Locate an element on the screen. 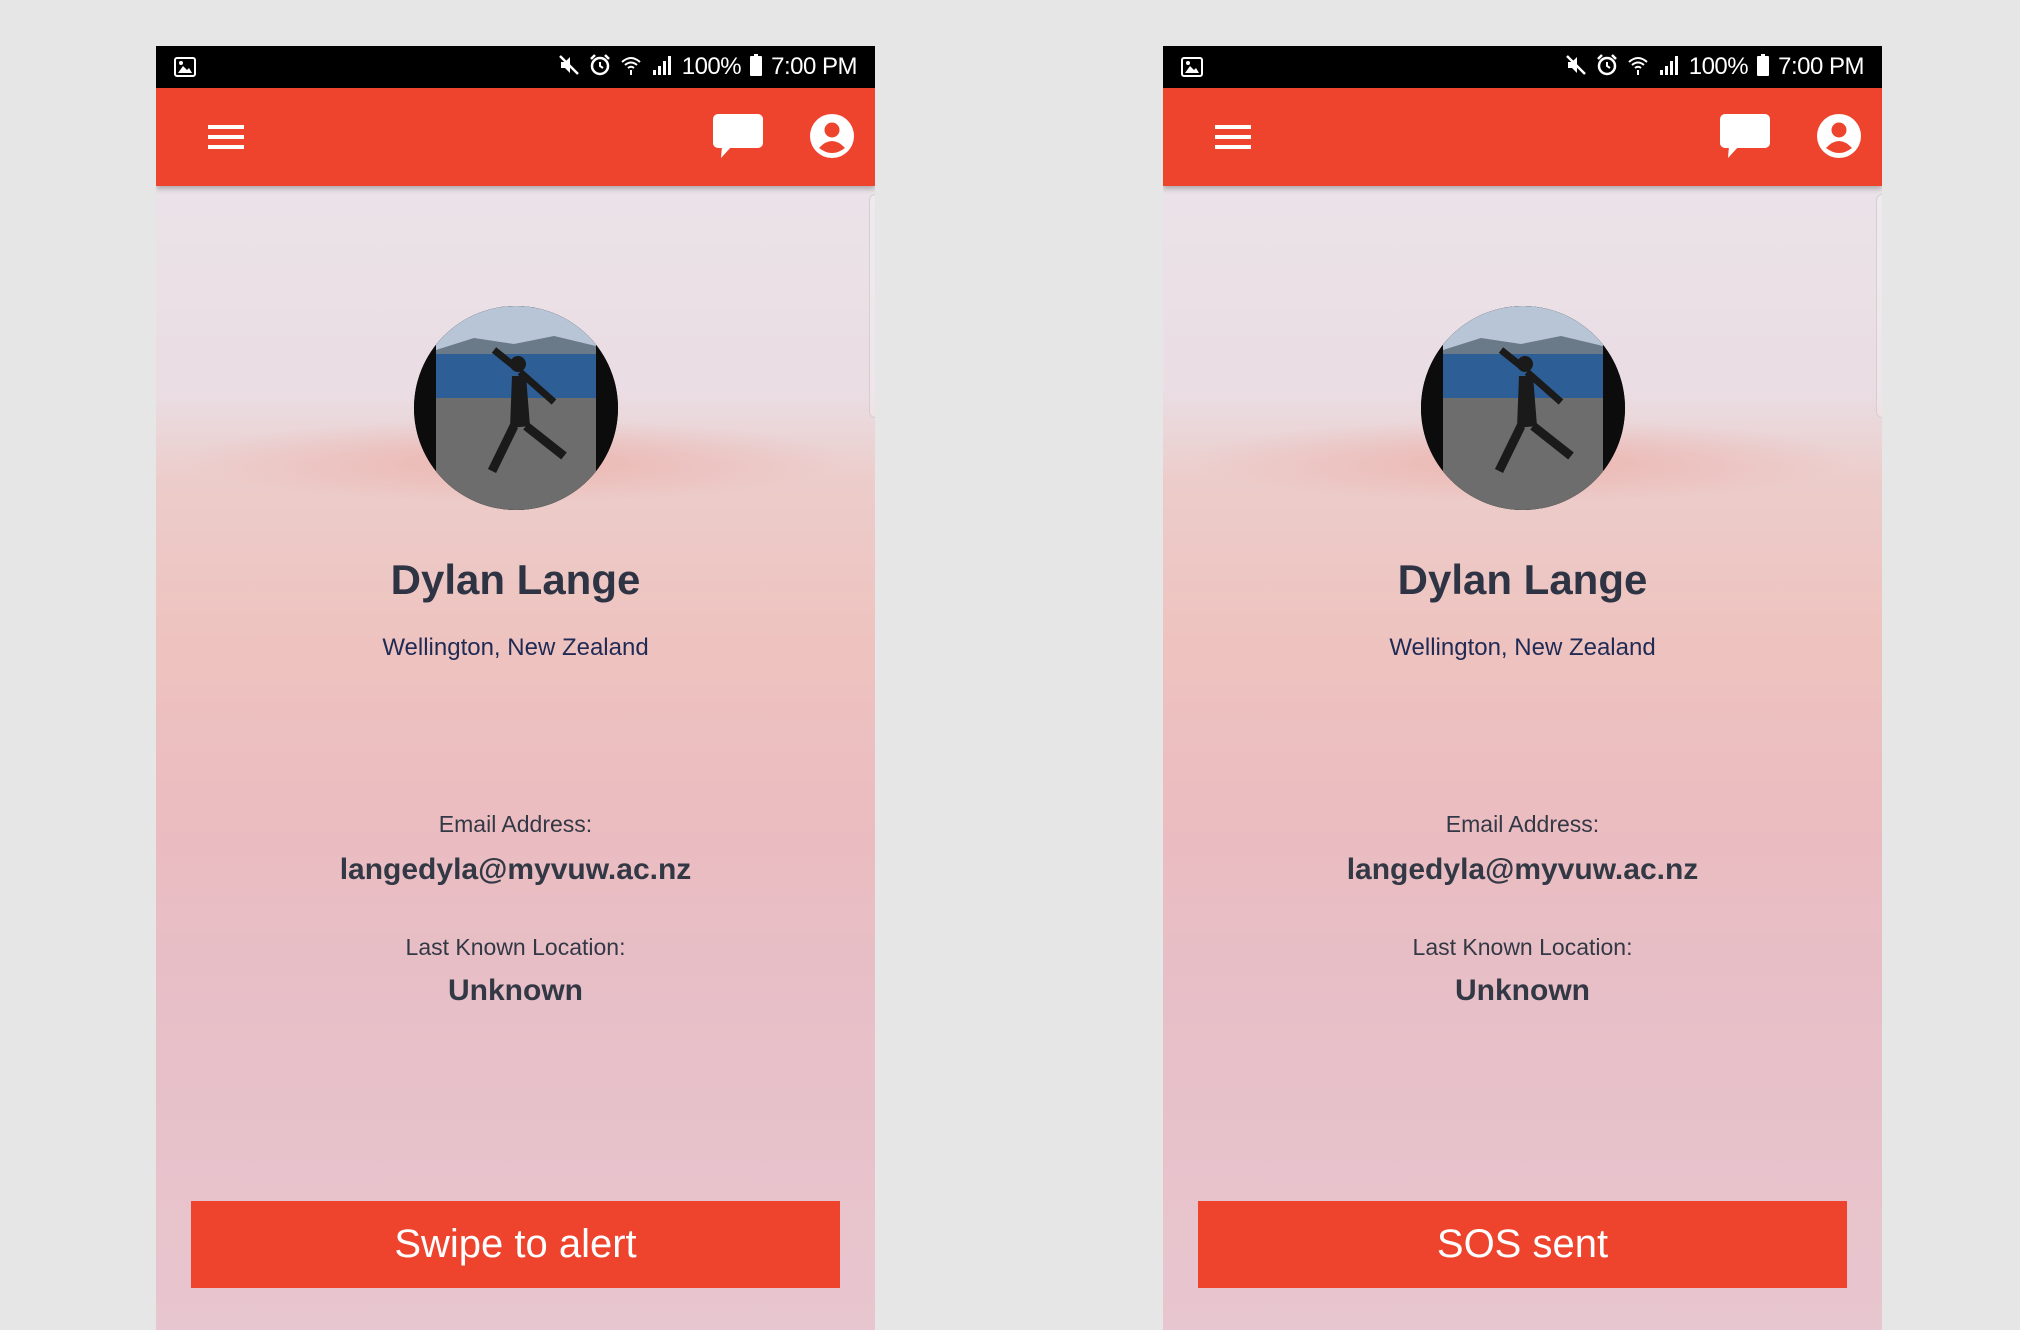 The image size is (2020, 1330). swipe-to-alert-button: Swipe to alert is located at coordinates (515, 1244).